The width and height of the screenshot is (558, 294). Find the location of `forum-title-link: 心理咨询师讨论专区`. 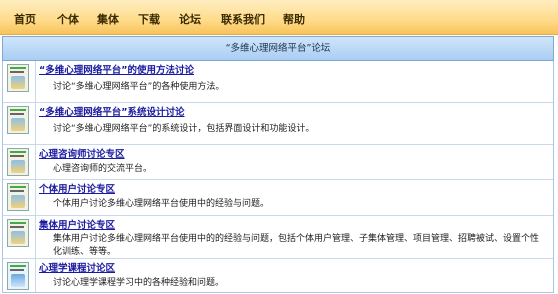

forum-title-link: 心理咨询师讨论专区 is located at coordinates (82, 153).